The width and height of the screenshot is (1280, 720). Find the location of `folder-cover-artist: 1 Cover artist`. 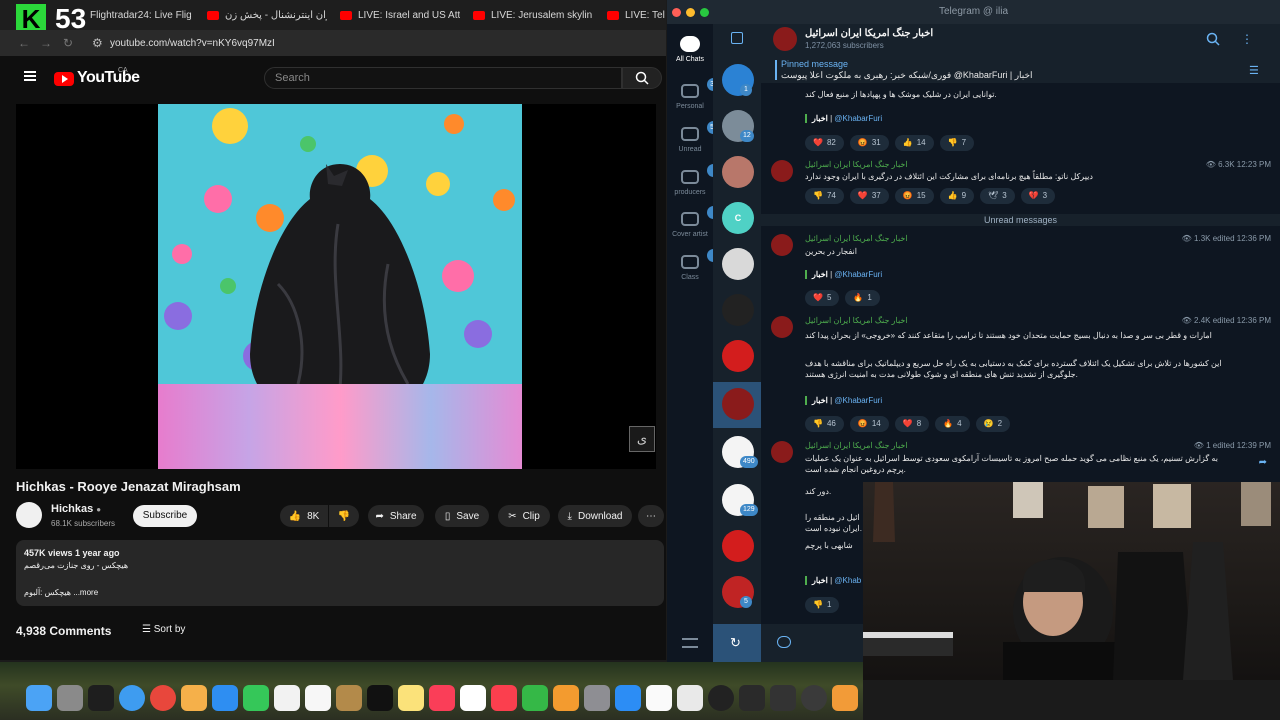

folder-cover-artist: 1 Cover artist is located at coordinates (696, 222).